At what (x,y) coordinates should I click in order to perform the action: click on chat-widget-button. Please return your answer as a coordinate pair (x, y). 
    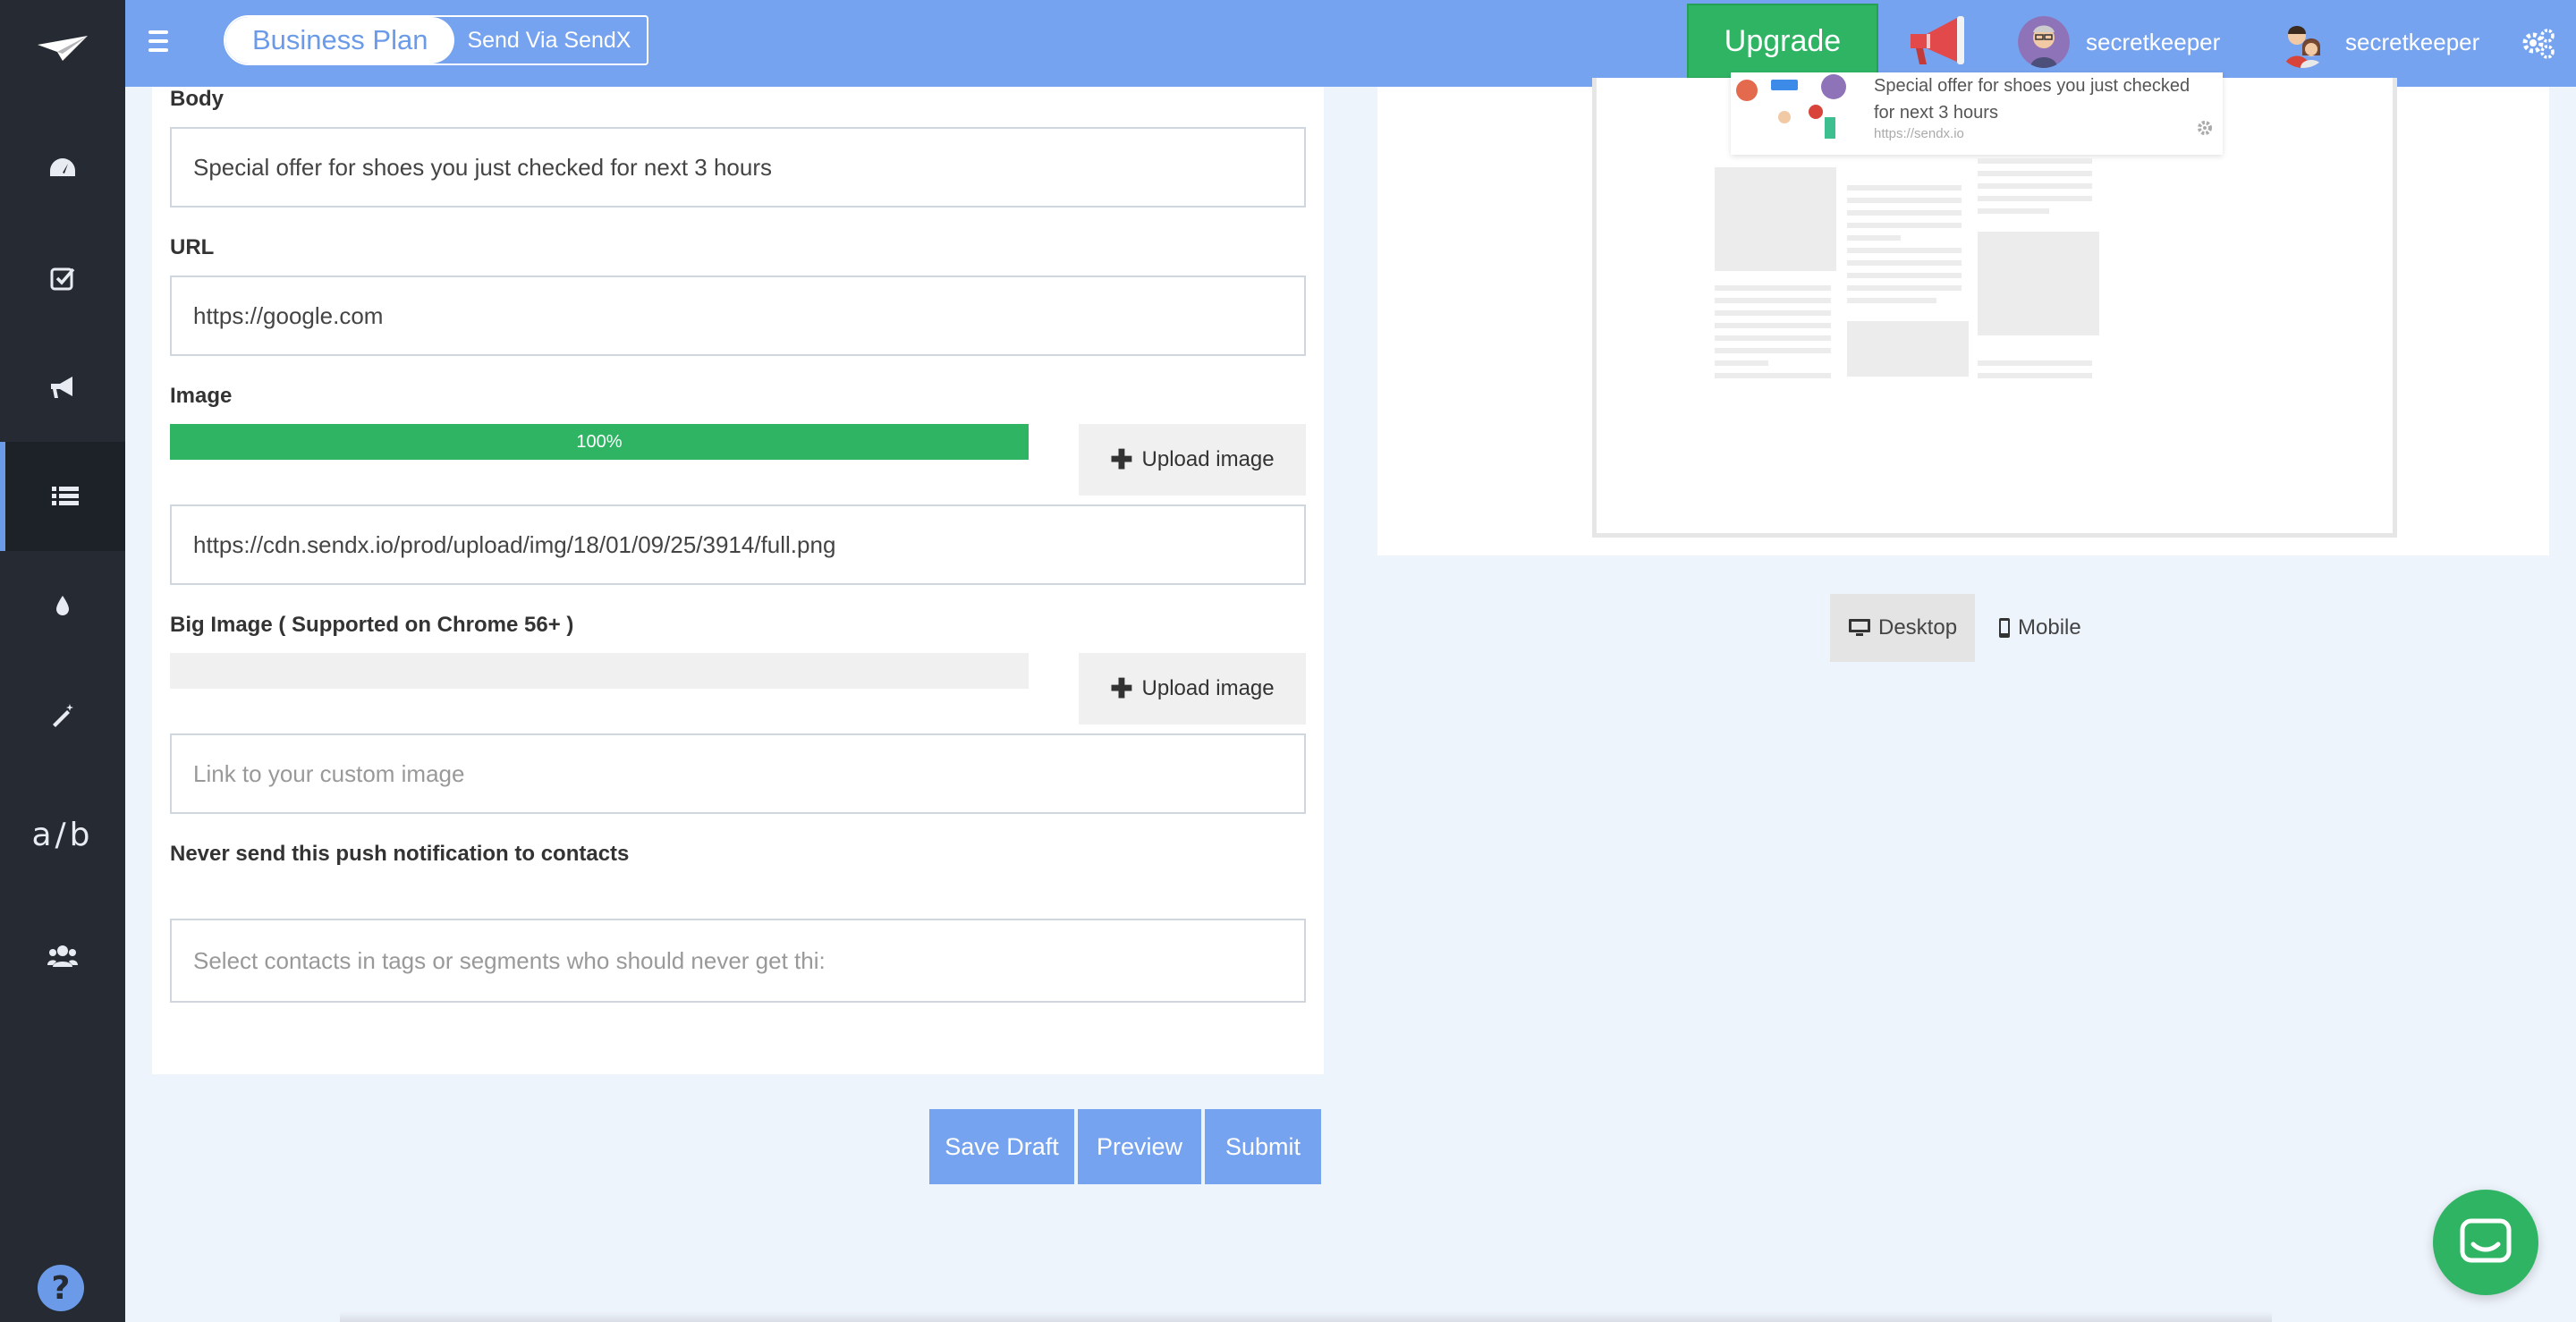
    Looking at the image, I should click on (2485, 1243).